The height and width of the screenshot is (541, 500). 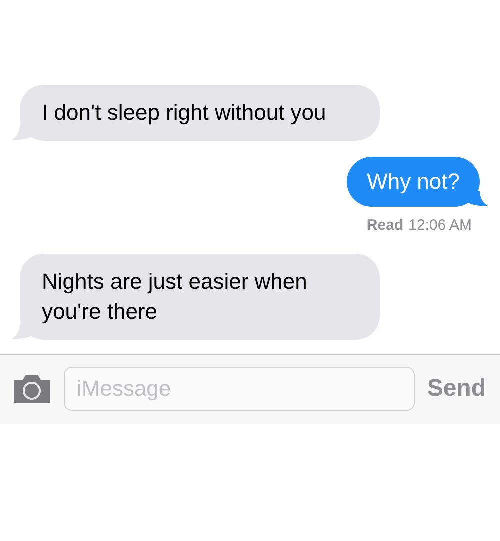 What do you see at coordinates (457, 389) in the screenshot?
I see `send-button: Send` at bounding box center [457, 389].